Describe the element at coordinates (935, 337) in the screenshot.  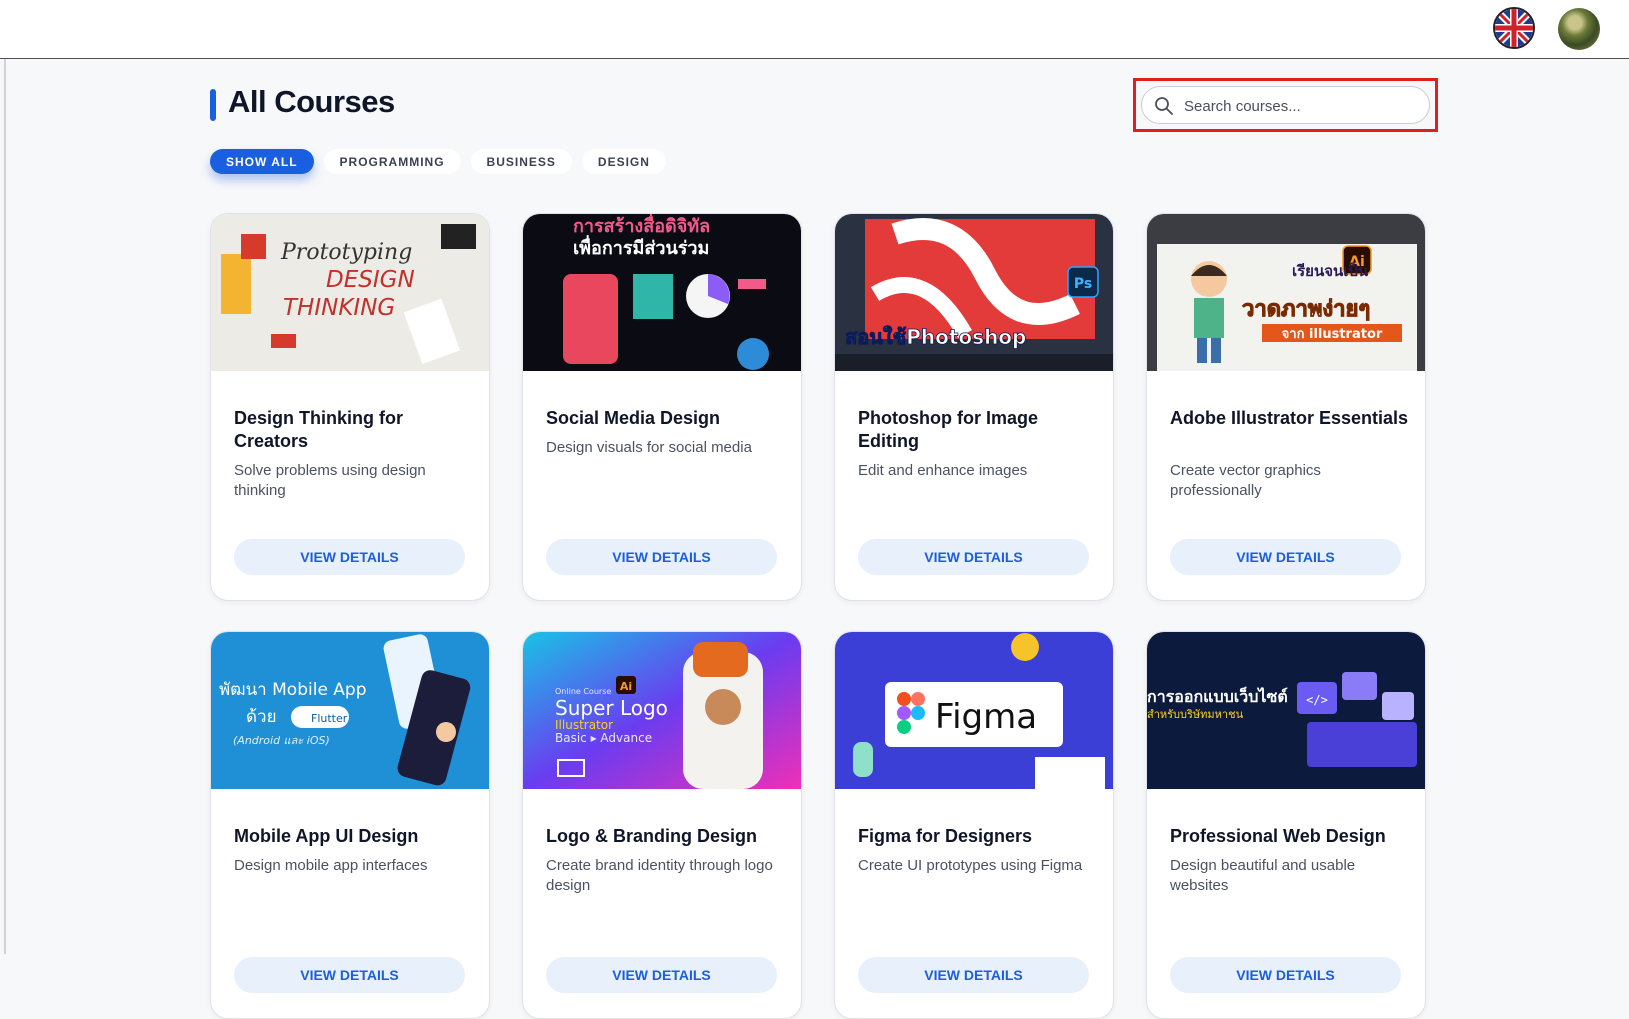
I see `thumb-text: สอนใช้Photoshop` at that location.